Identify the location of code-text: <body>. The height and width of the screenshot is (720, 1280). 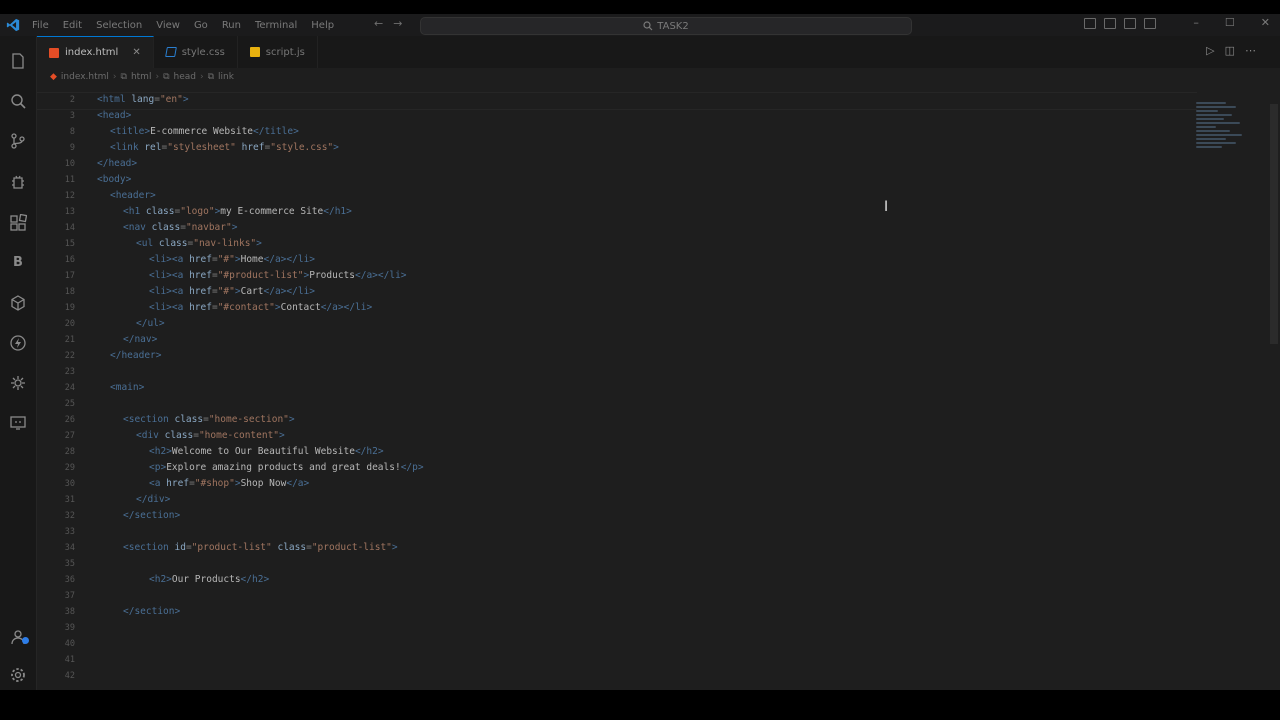
(114, 180).